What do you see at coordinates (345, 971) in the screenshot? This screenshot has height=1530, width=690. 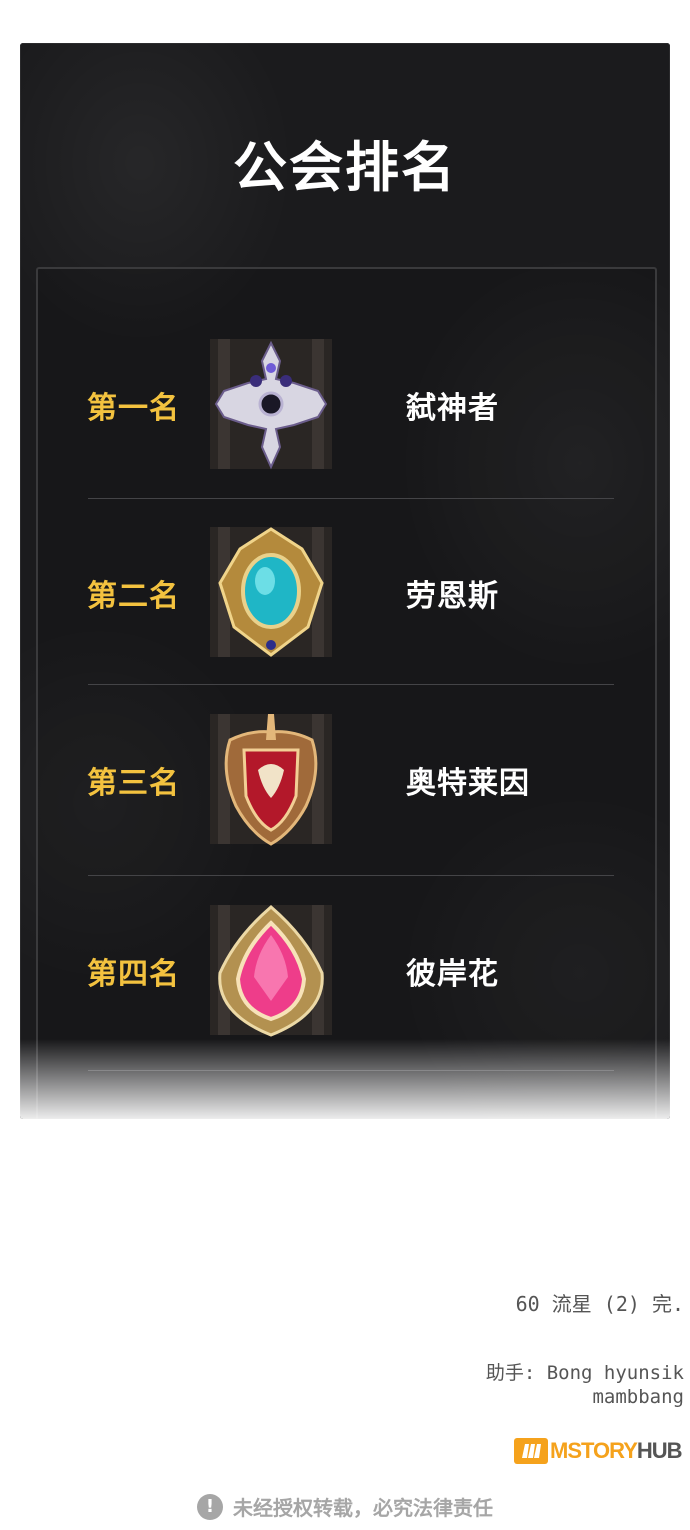 I see `ranking-row-4: 第四名 彼岸花` at bounding box center [345, 971].